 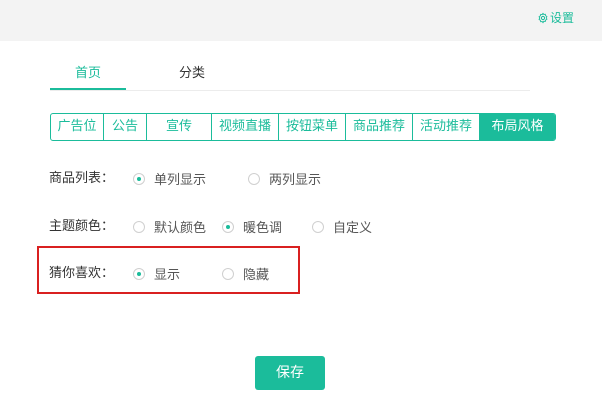 I want to click on theme-color-label: 主题颜色：, so click(x=82, y=226).